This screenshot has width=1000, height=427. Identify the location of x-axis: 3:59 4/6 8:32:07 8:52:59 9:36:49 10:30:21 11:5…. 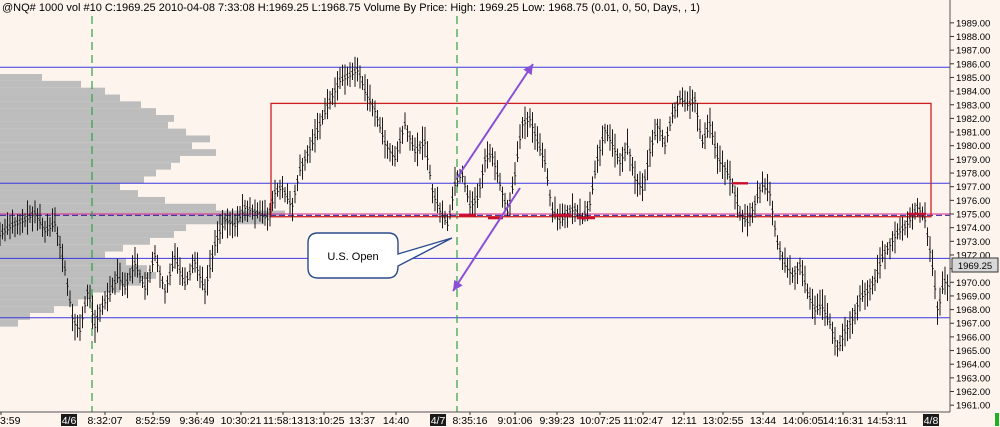
(475, 419).